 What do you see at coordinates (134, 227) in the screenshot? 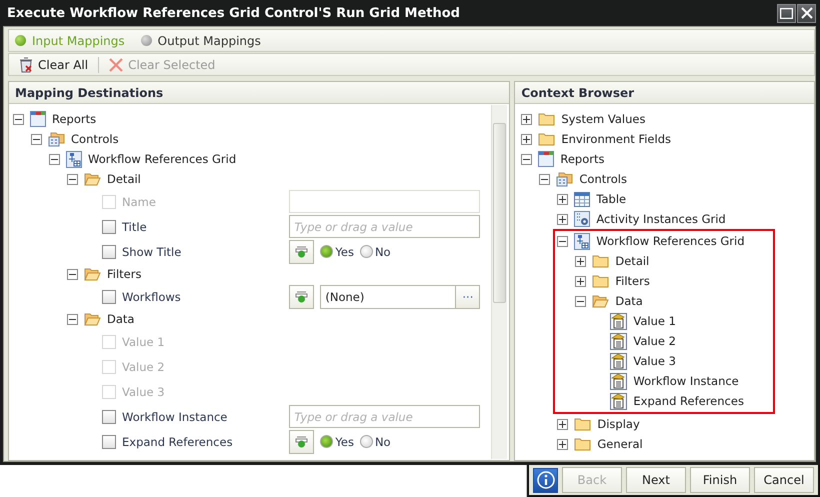
I see `field-label: Title` at bounding box center [134, 227].